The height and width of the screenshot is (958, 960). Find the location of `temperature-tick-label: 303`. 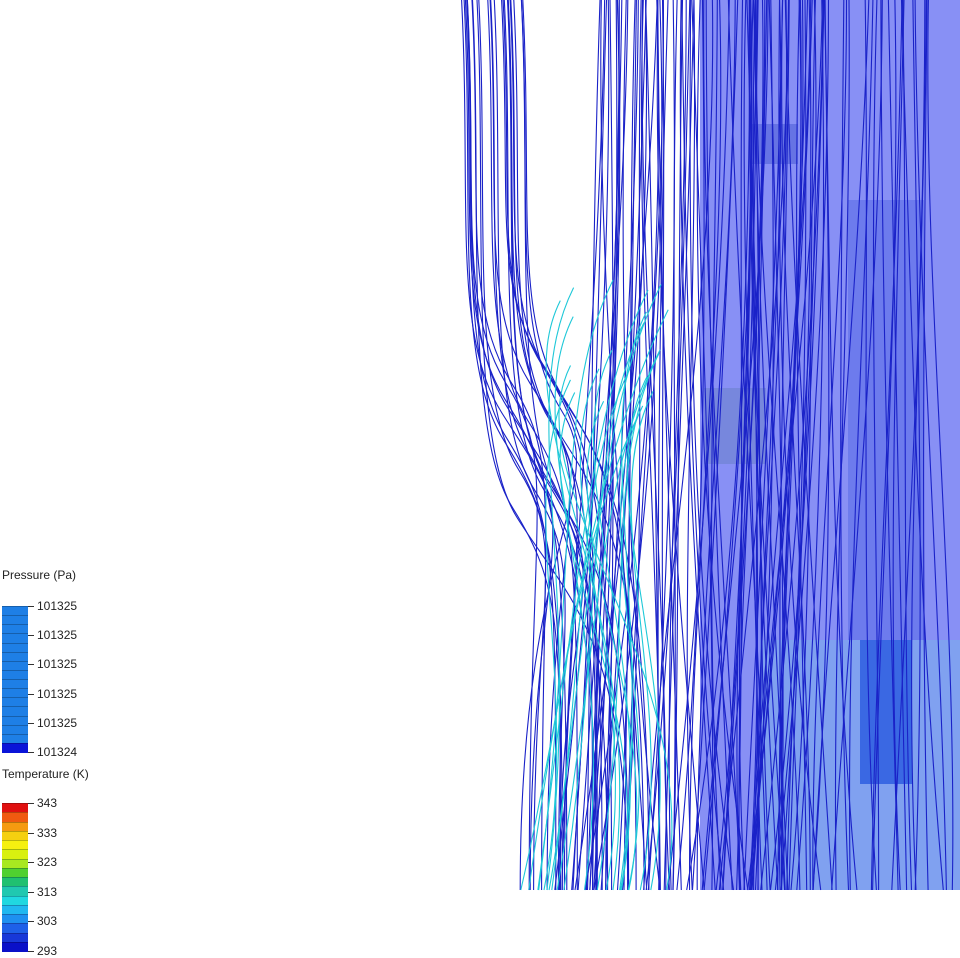

temperature-tick-label: 303 is located at coordinates (47, 921).